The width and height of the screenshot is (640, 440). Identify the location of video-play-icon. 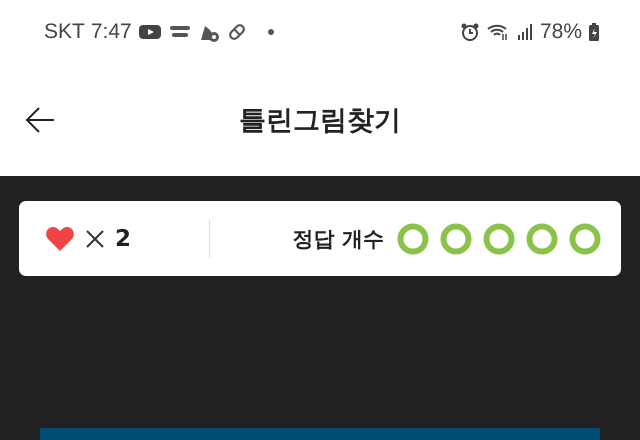
(150, 32).